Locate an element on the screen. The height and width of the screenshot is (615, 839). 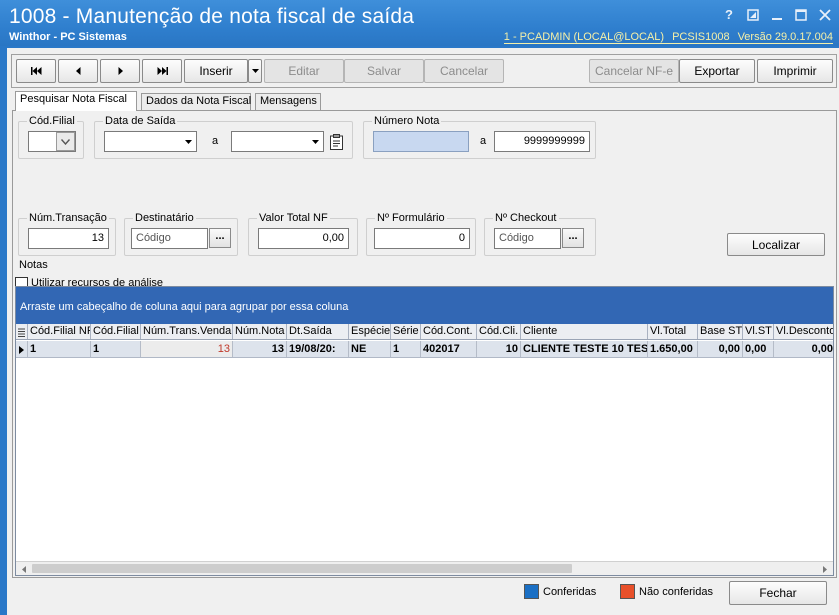
cancel-button: Cancelar is located at coordinates (464, 71).